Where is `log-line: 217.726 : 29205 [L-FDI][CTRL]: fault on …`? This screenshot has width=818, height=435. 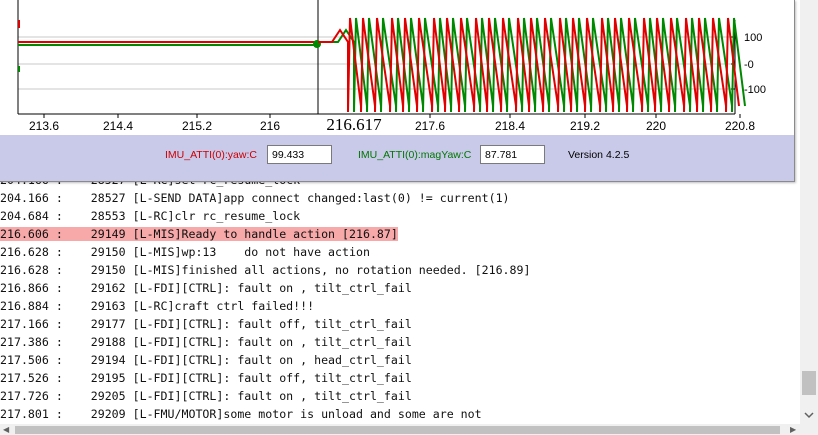 log-line: 217.726 : 29205 [L-FDI][CTRL]: fault on … is located at coordinates (206, 396).